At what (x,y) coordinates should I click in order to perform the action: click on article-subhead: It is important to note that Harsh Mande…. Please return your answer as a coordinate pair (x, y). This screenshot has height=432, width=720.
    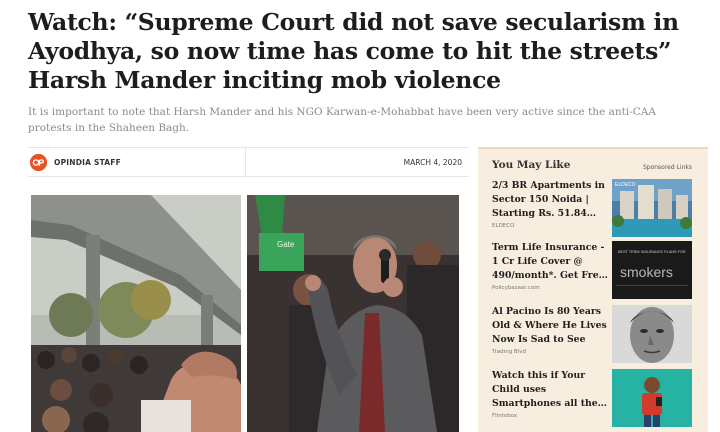
    Looking at the image, I should click on (342, 120).